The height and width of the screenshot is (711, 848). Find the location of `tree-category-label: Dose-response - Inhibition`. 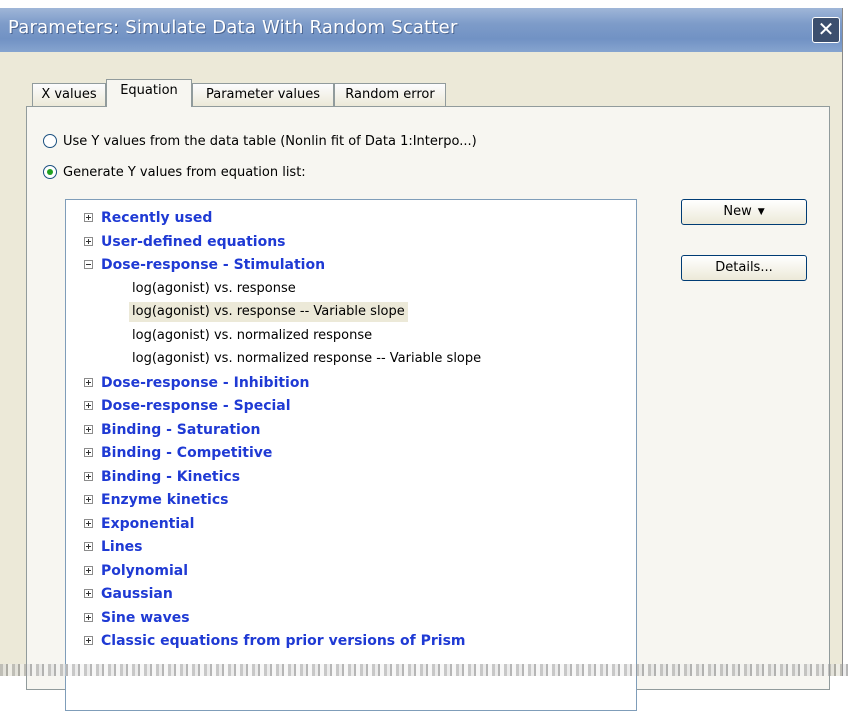

tree-category-label: Dose-response - Inhibition is located at coordinates (205, 382).